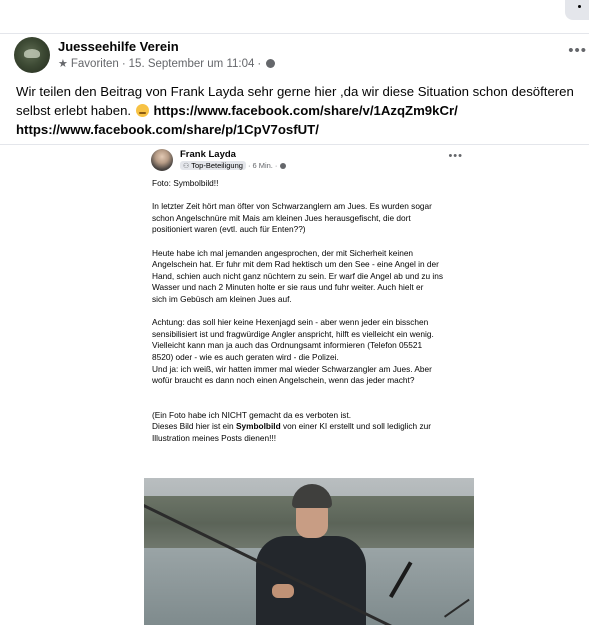  I want to click on star-icon: ★, so click(63, 64).